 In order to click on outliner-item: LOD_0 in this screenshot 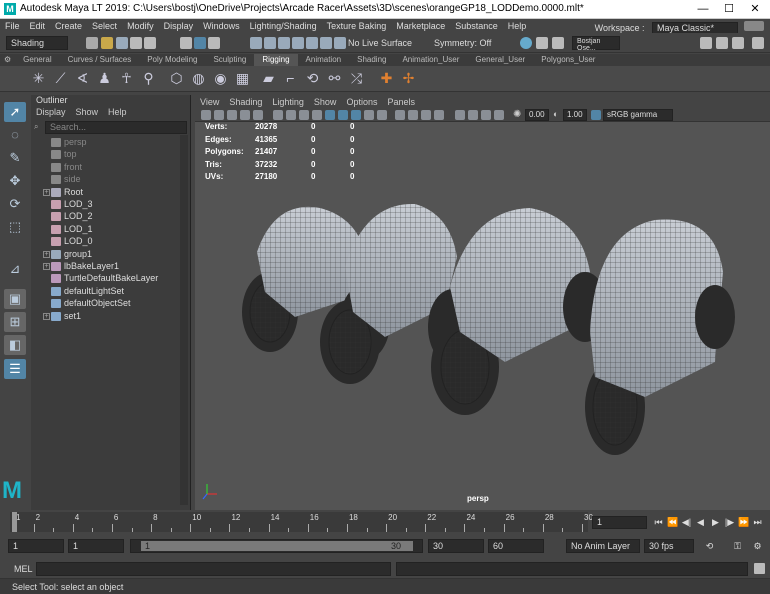, I will do `click(106, 242)`.